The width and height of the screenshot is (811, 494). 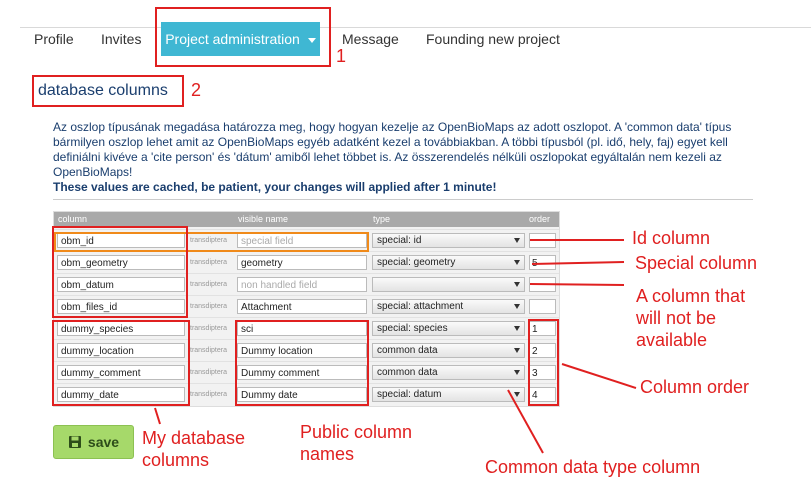 What do you see at coordinates (696, 263) in the screenshot?
I see `annotation-special-column: Special column` at bounding box center [696, 263].